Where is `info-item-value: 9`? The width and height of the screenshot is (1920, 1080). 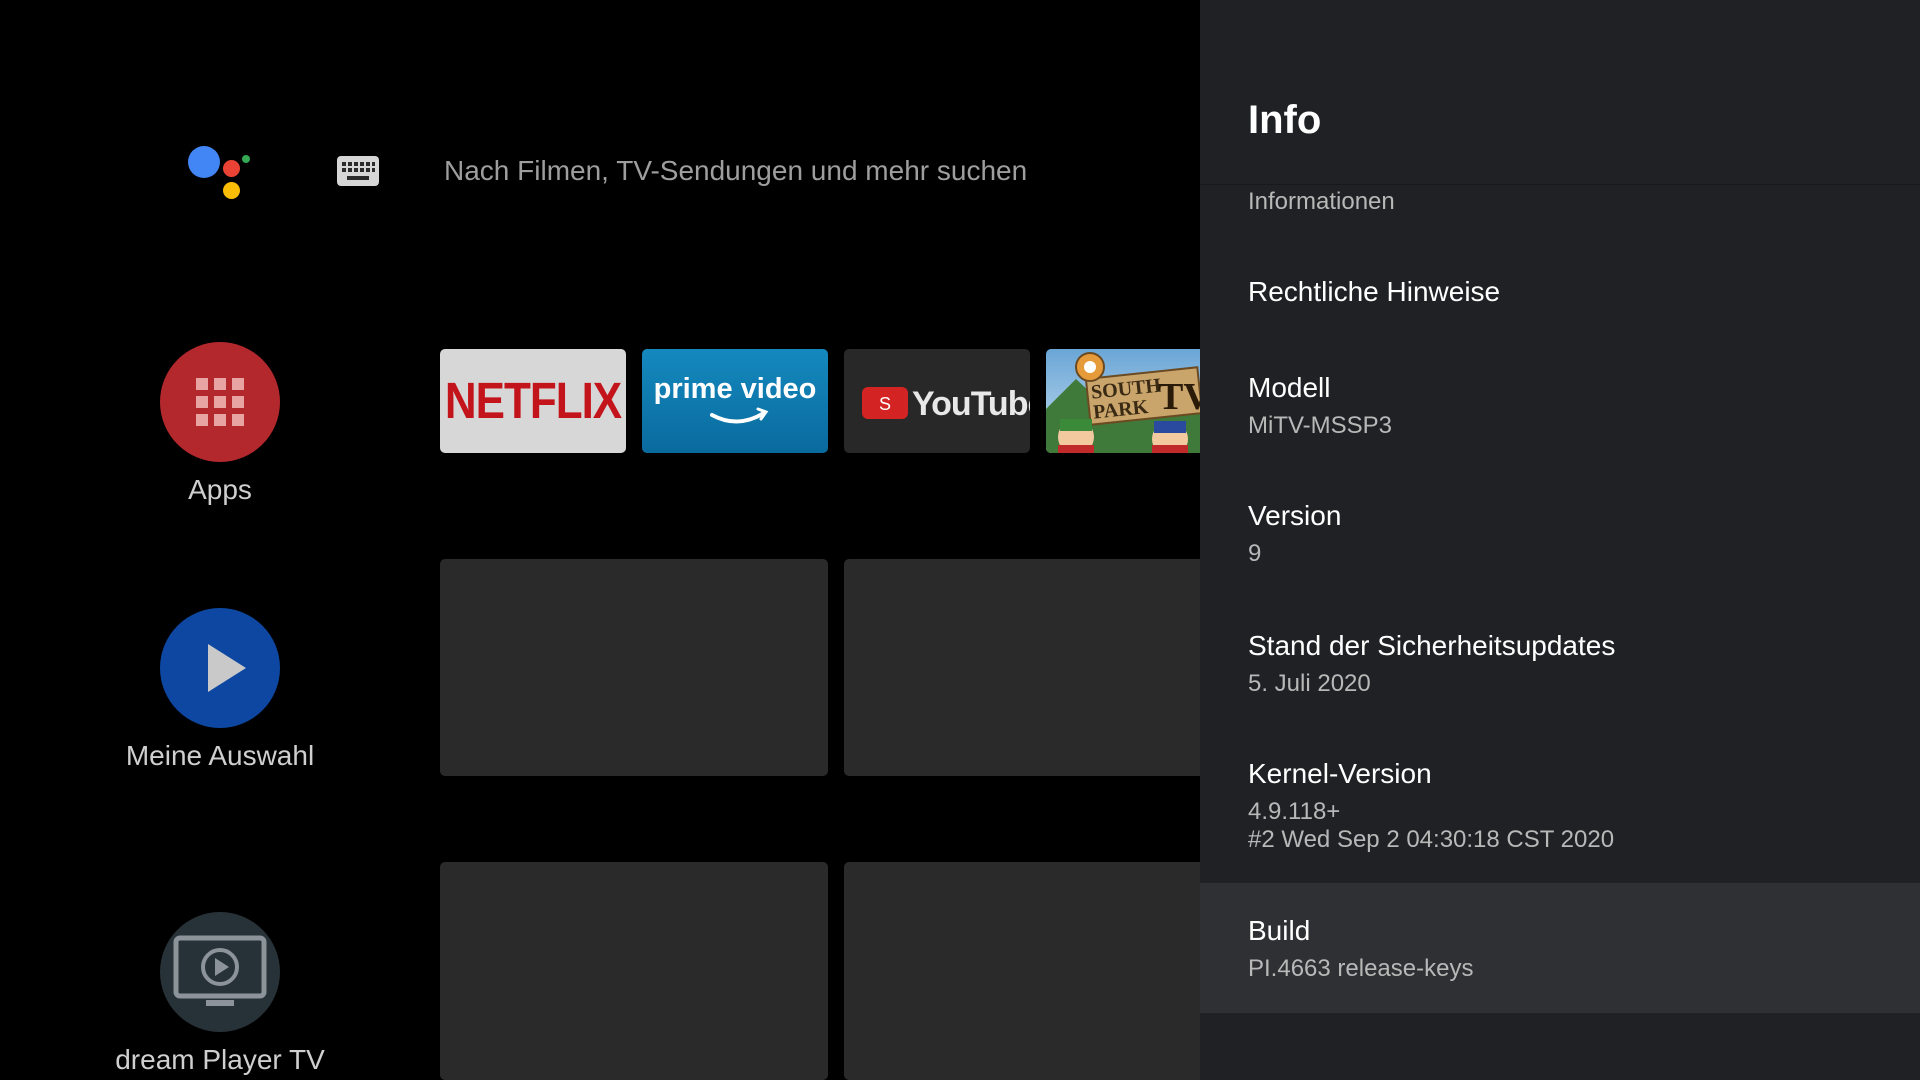 info-item-value: 9 is located at coordinates (1255, 553).